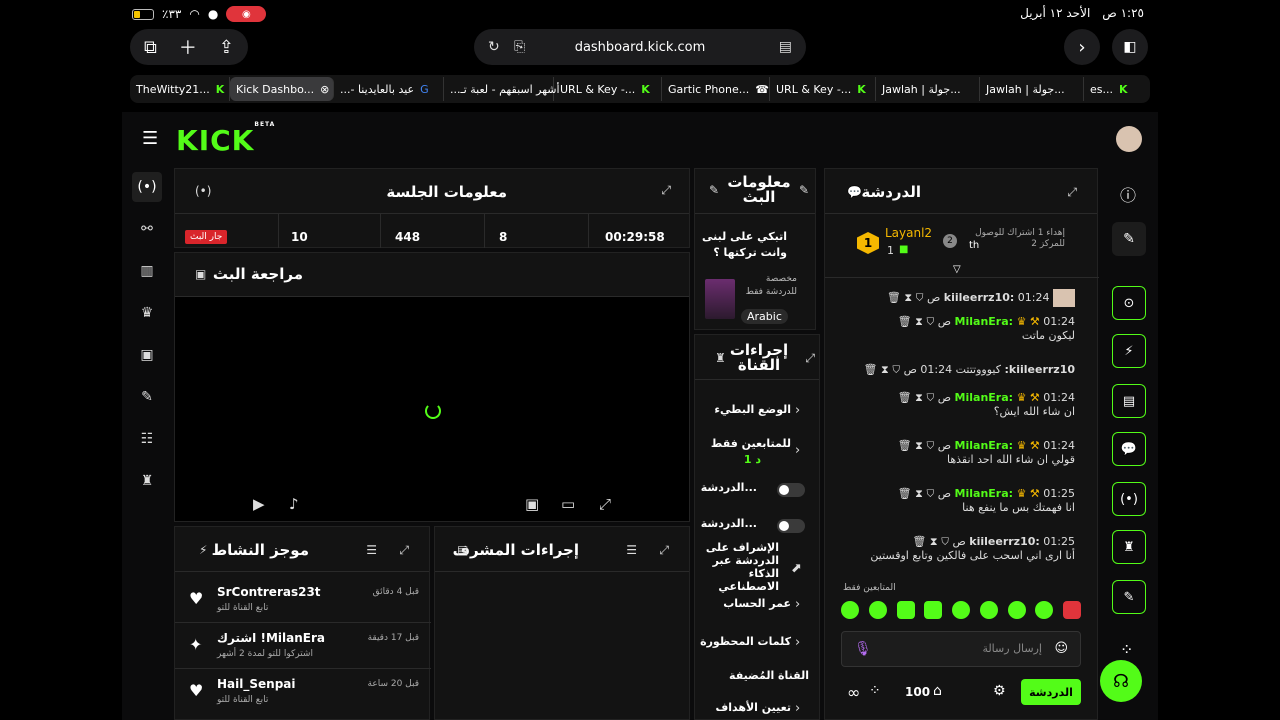 This screenshot has height=720, width=1280. What do you see at coordinates (188, 47) in the screenshot?
I see `new-tab-icon: ＋` at bounding box center [188, 47].